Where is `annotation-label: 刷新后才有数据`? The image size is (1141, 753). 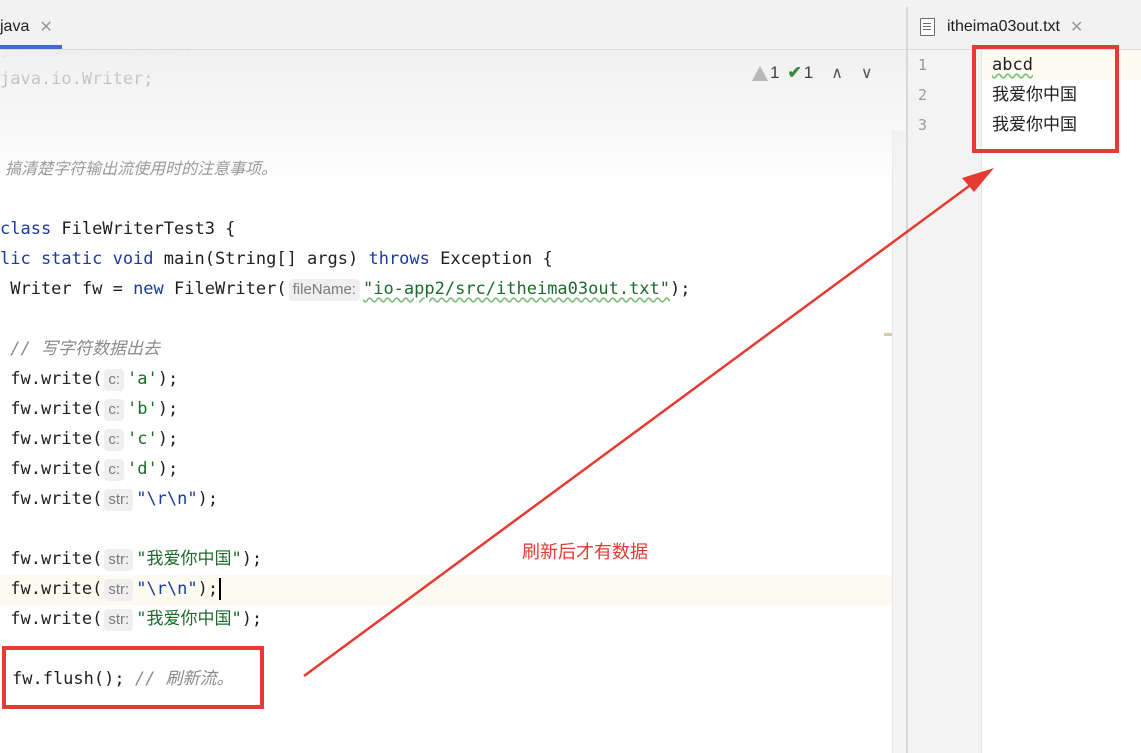
annotation-label: 刷新后才有数据 is located at coordinates (585, 552).